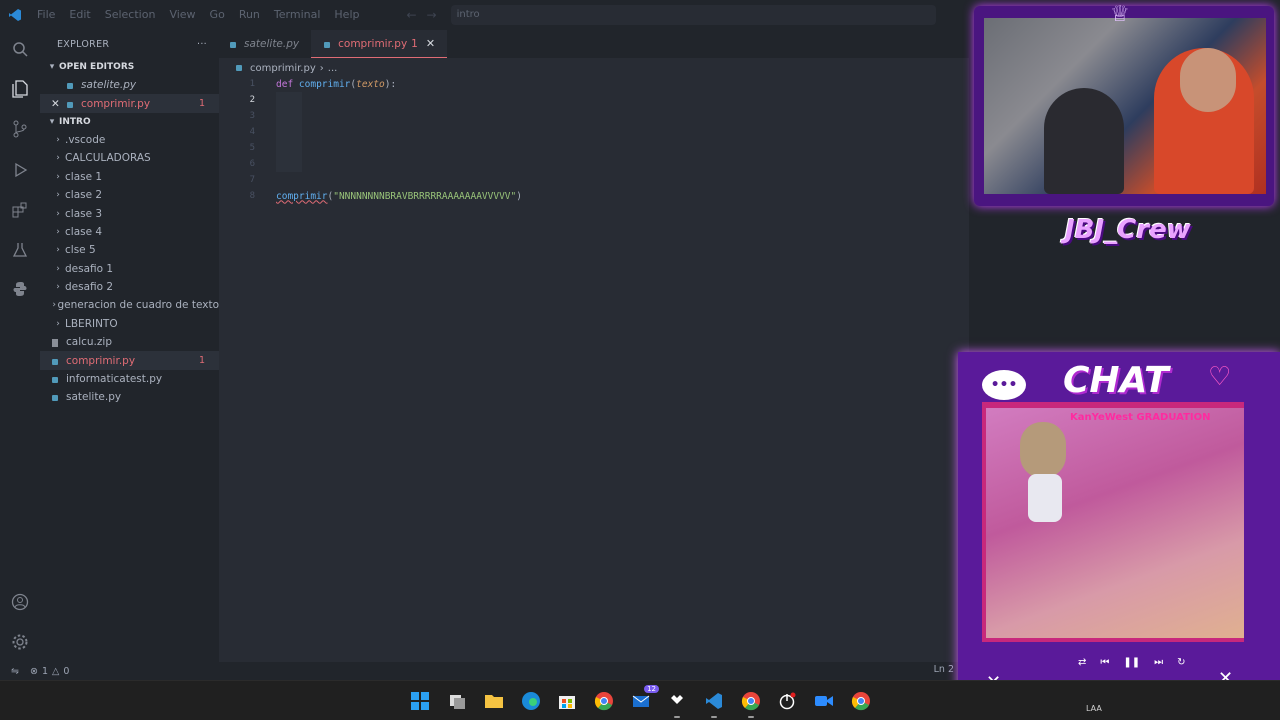 This screenshot has height=720, width=1280. What do you see at coordinates (20, 170) in the screenshot?
I see `run-debug-icon` at bounding box center [20, 170].